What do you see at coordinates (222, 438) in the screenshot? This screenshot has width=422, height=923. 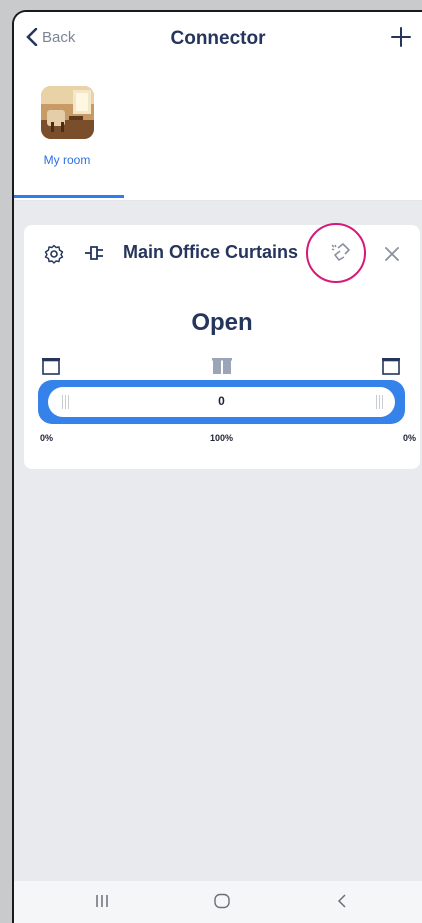 I see `tick-middle: 100%` at bounding box center [222, 438].